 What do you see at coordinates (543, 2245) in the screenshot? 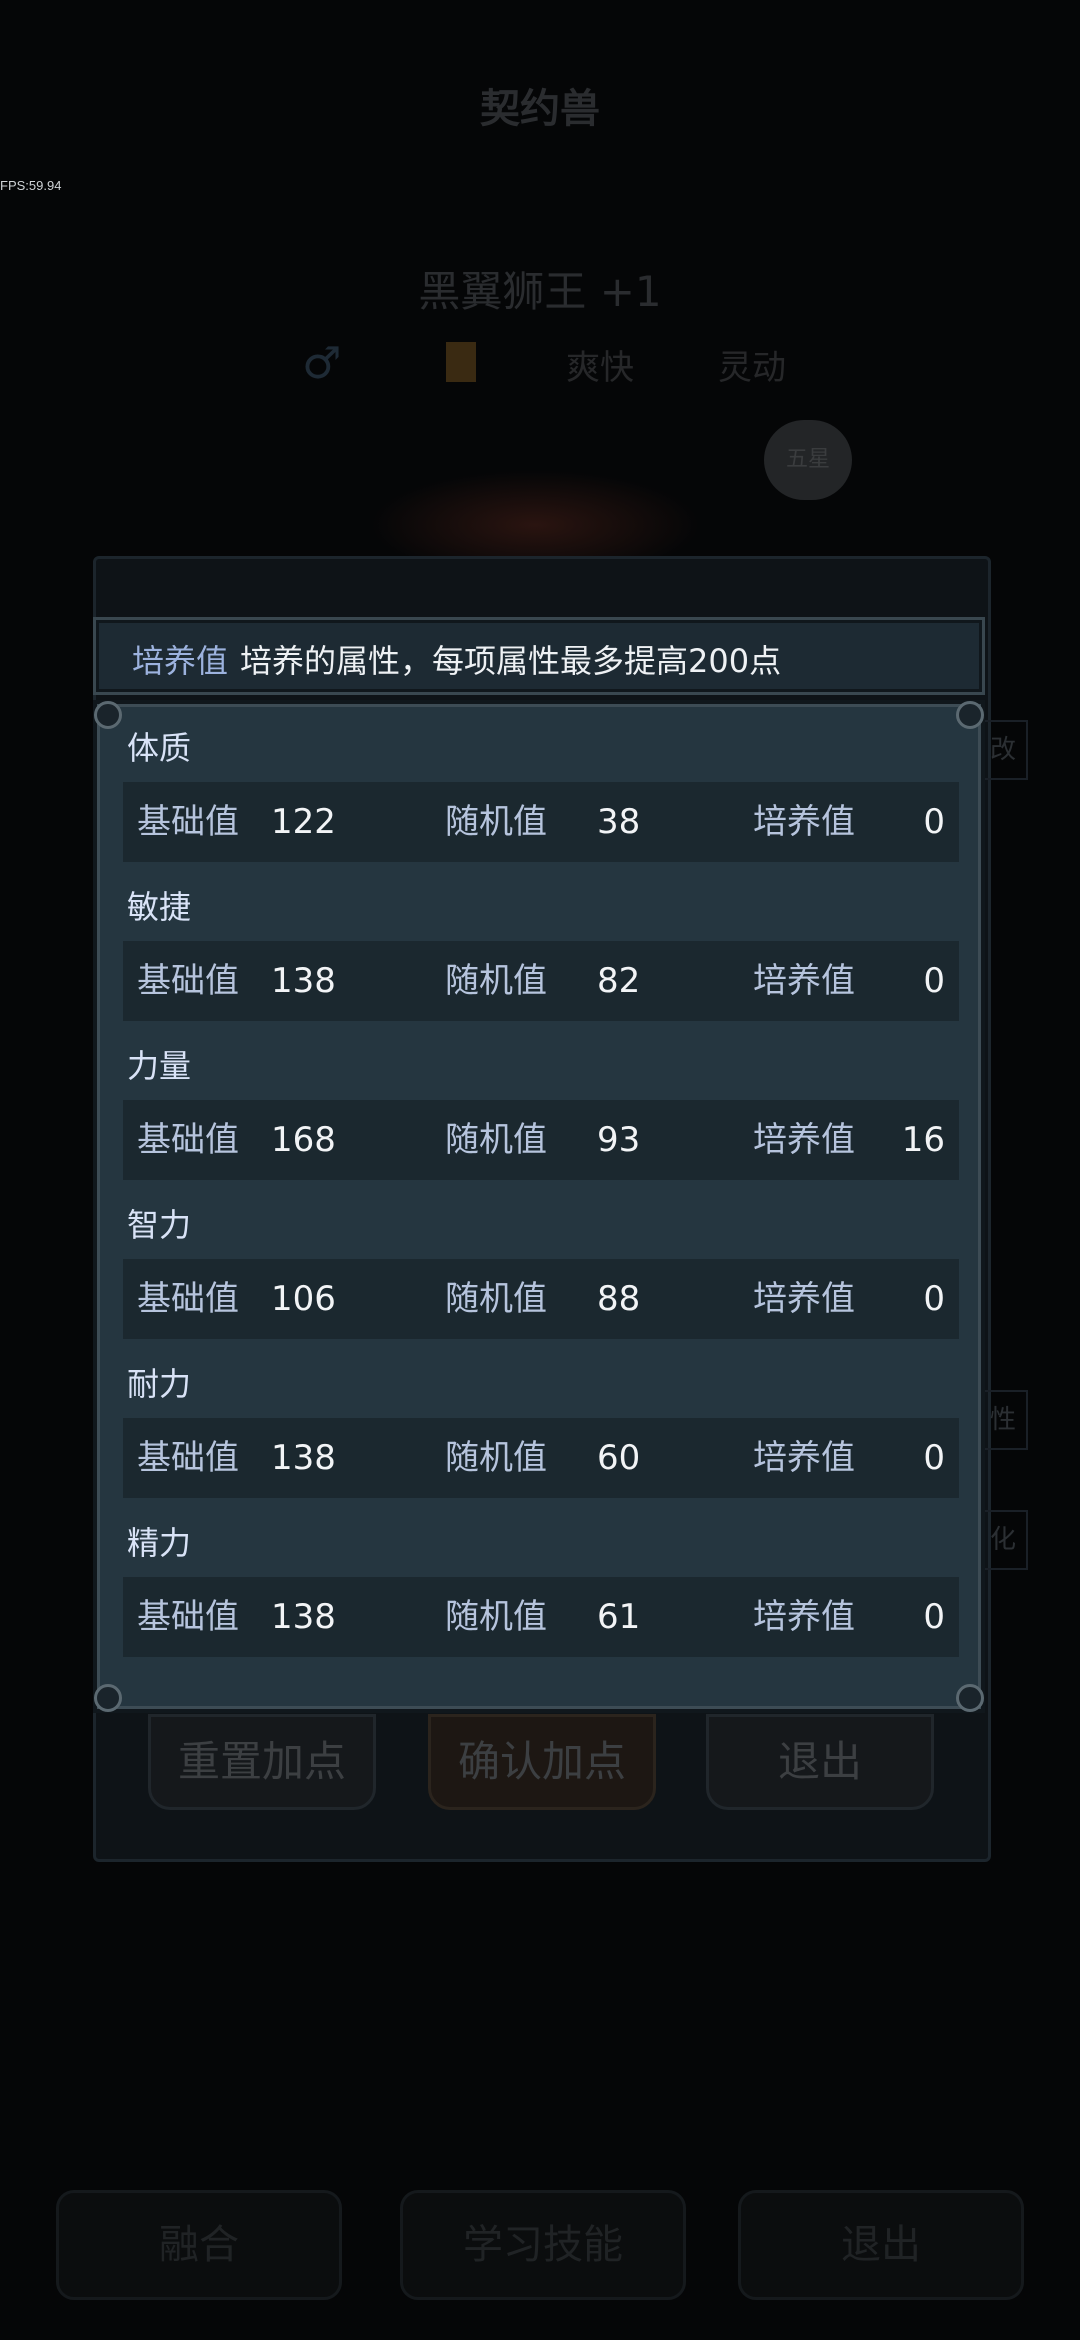
I see `learn-skill-button: 学习技能` at bounding box center [543, 2245].